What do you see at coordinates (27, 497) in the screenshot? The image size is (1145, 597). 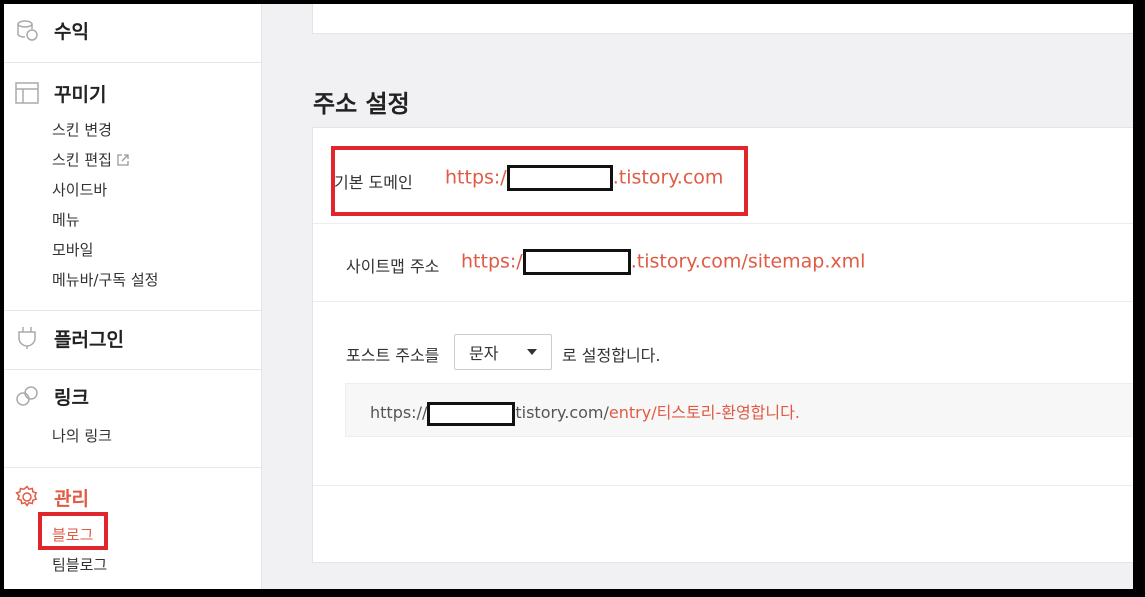 I see `gear-icon` at bounding box center [27, 497].